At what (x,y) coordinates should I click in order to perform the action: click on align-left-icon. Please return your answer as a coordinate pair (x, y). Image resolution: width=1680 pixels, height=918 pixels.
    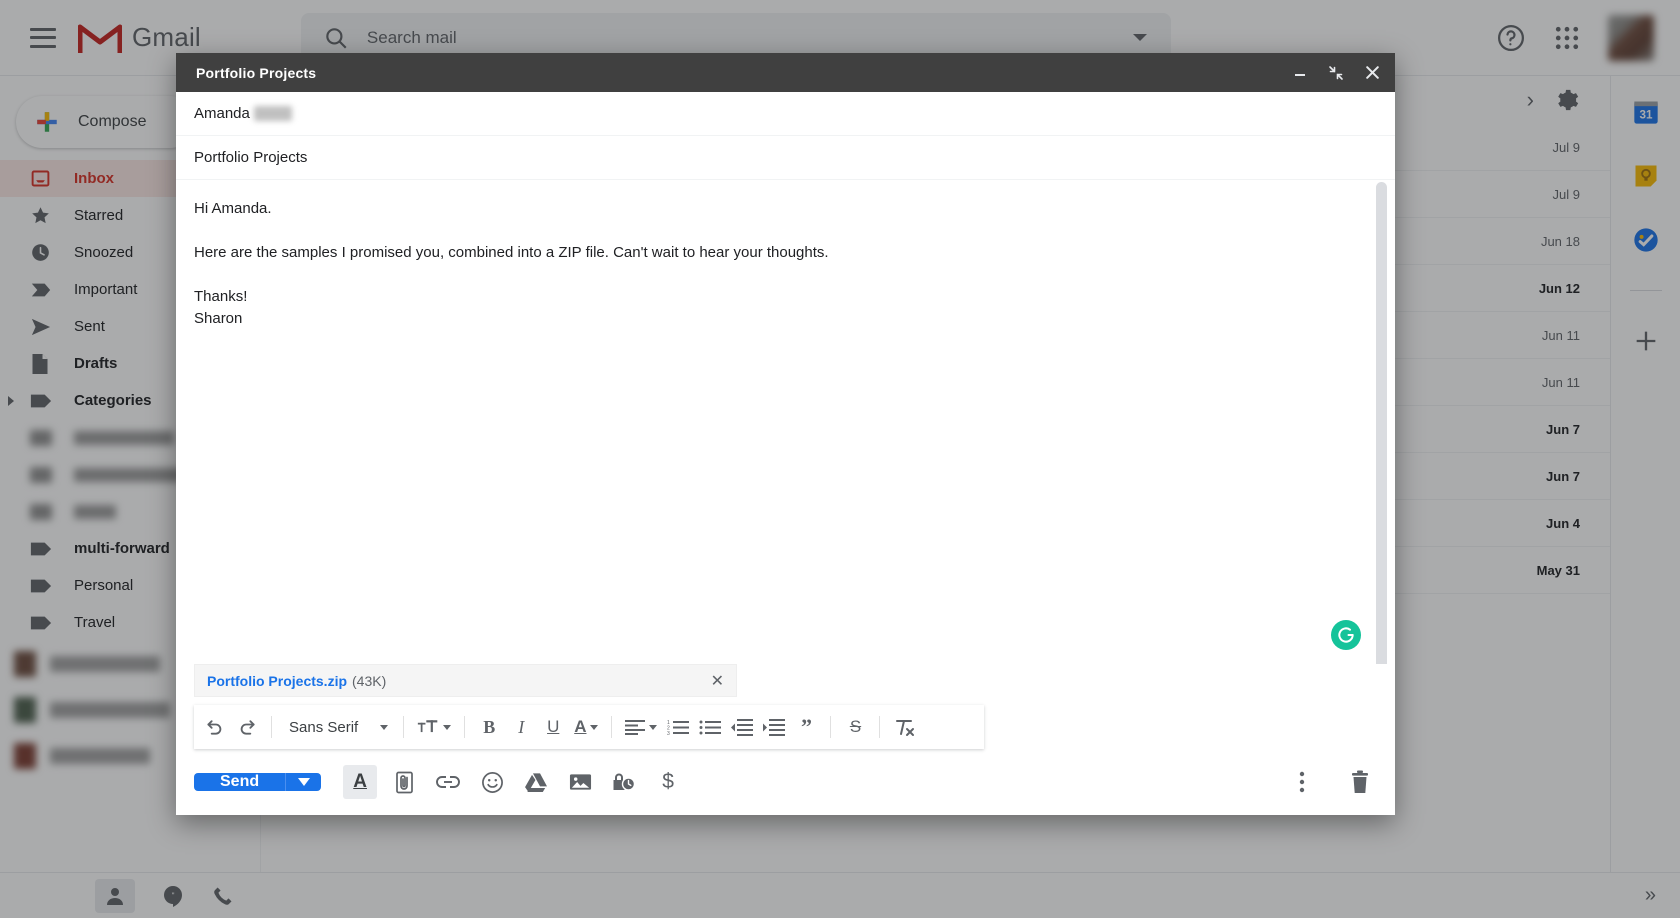
    Looking at the image, I should click on (641, 727).